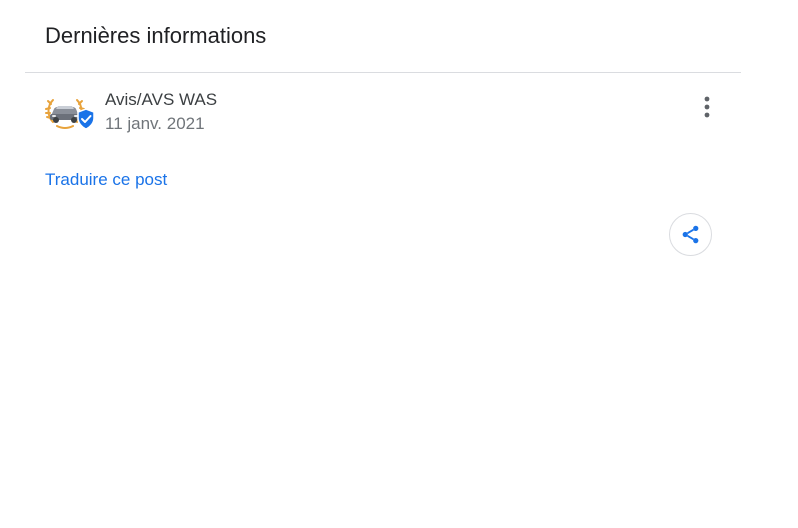 This screenshot has height=528, width=798. What do you see at coordinates (690, 234) in the screenshot?
I see `share-button` at bounding box center [690, 234].